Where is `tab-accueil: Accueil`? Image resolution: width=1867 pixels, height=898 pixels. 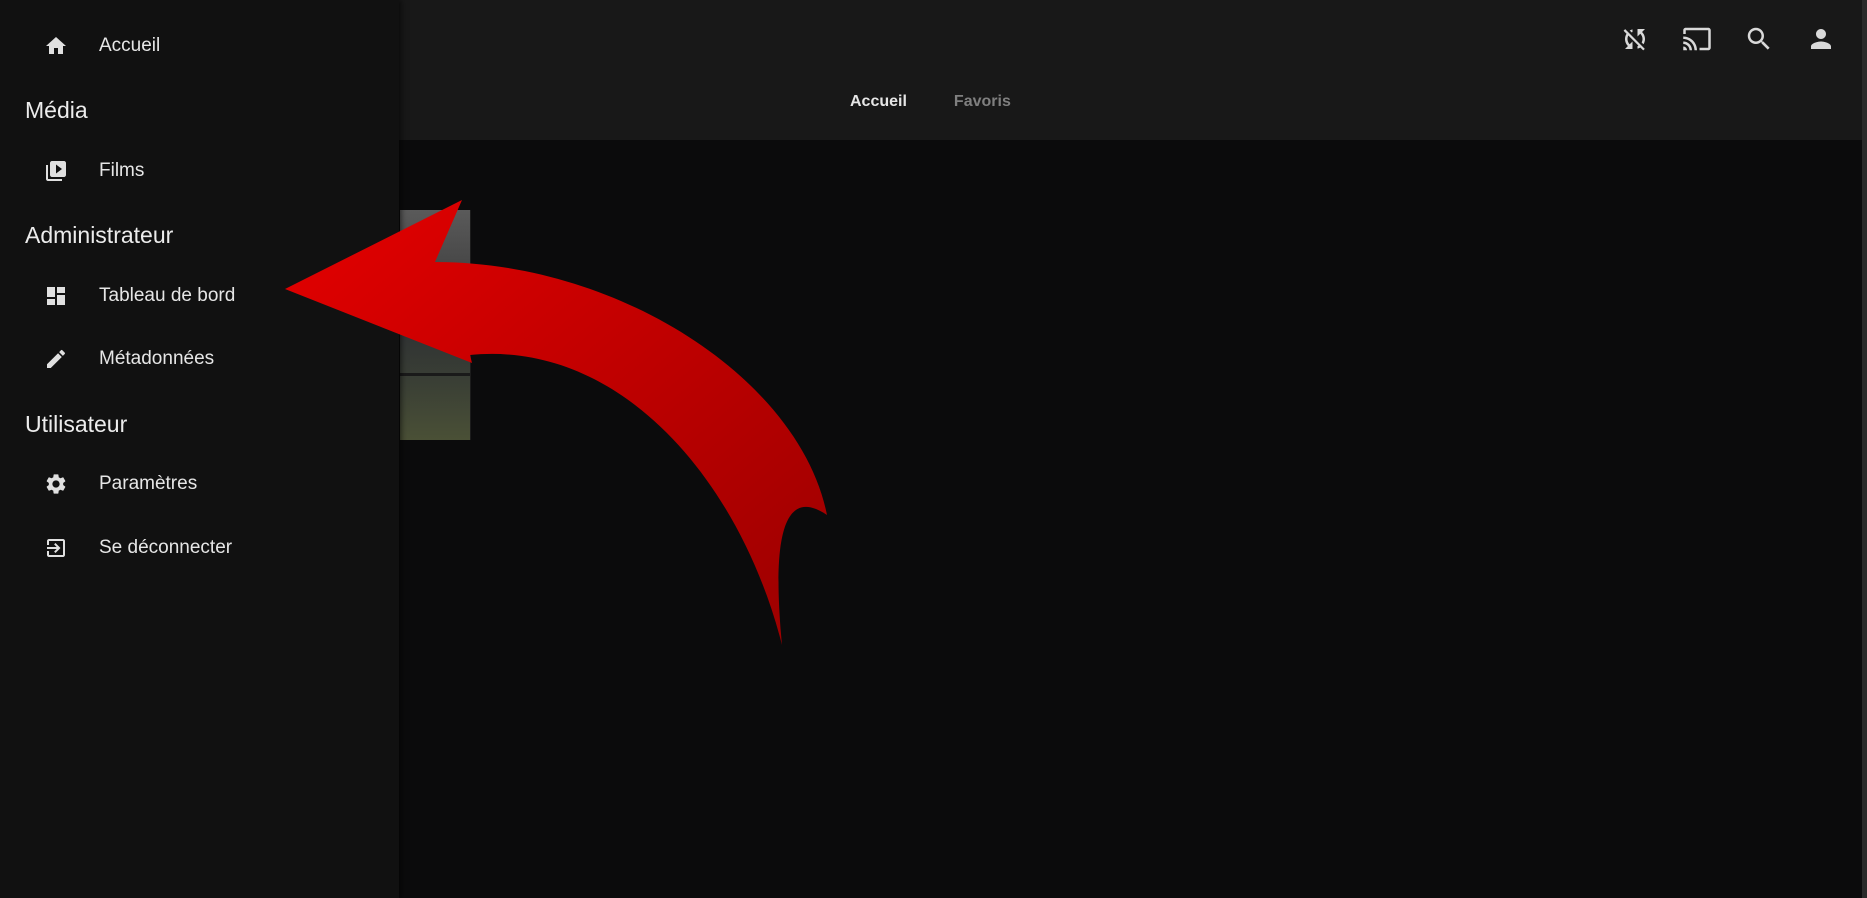 tab-accueil: Accueil is located at coordinates (878, 102).